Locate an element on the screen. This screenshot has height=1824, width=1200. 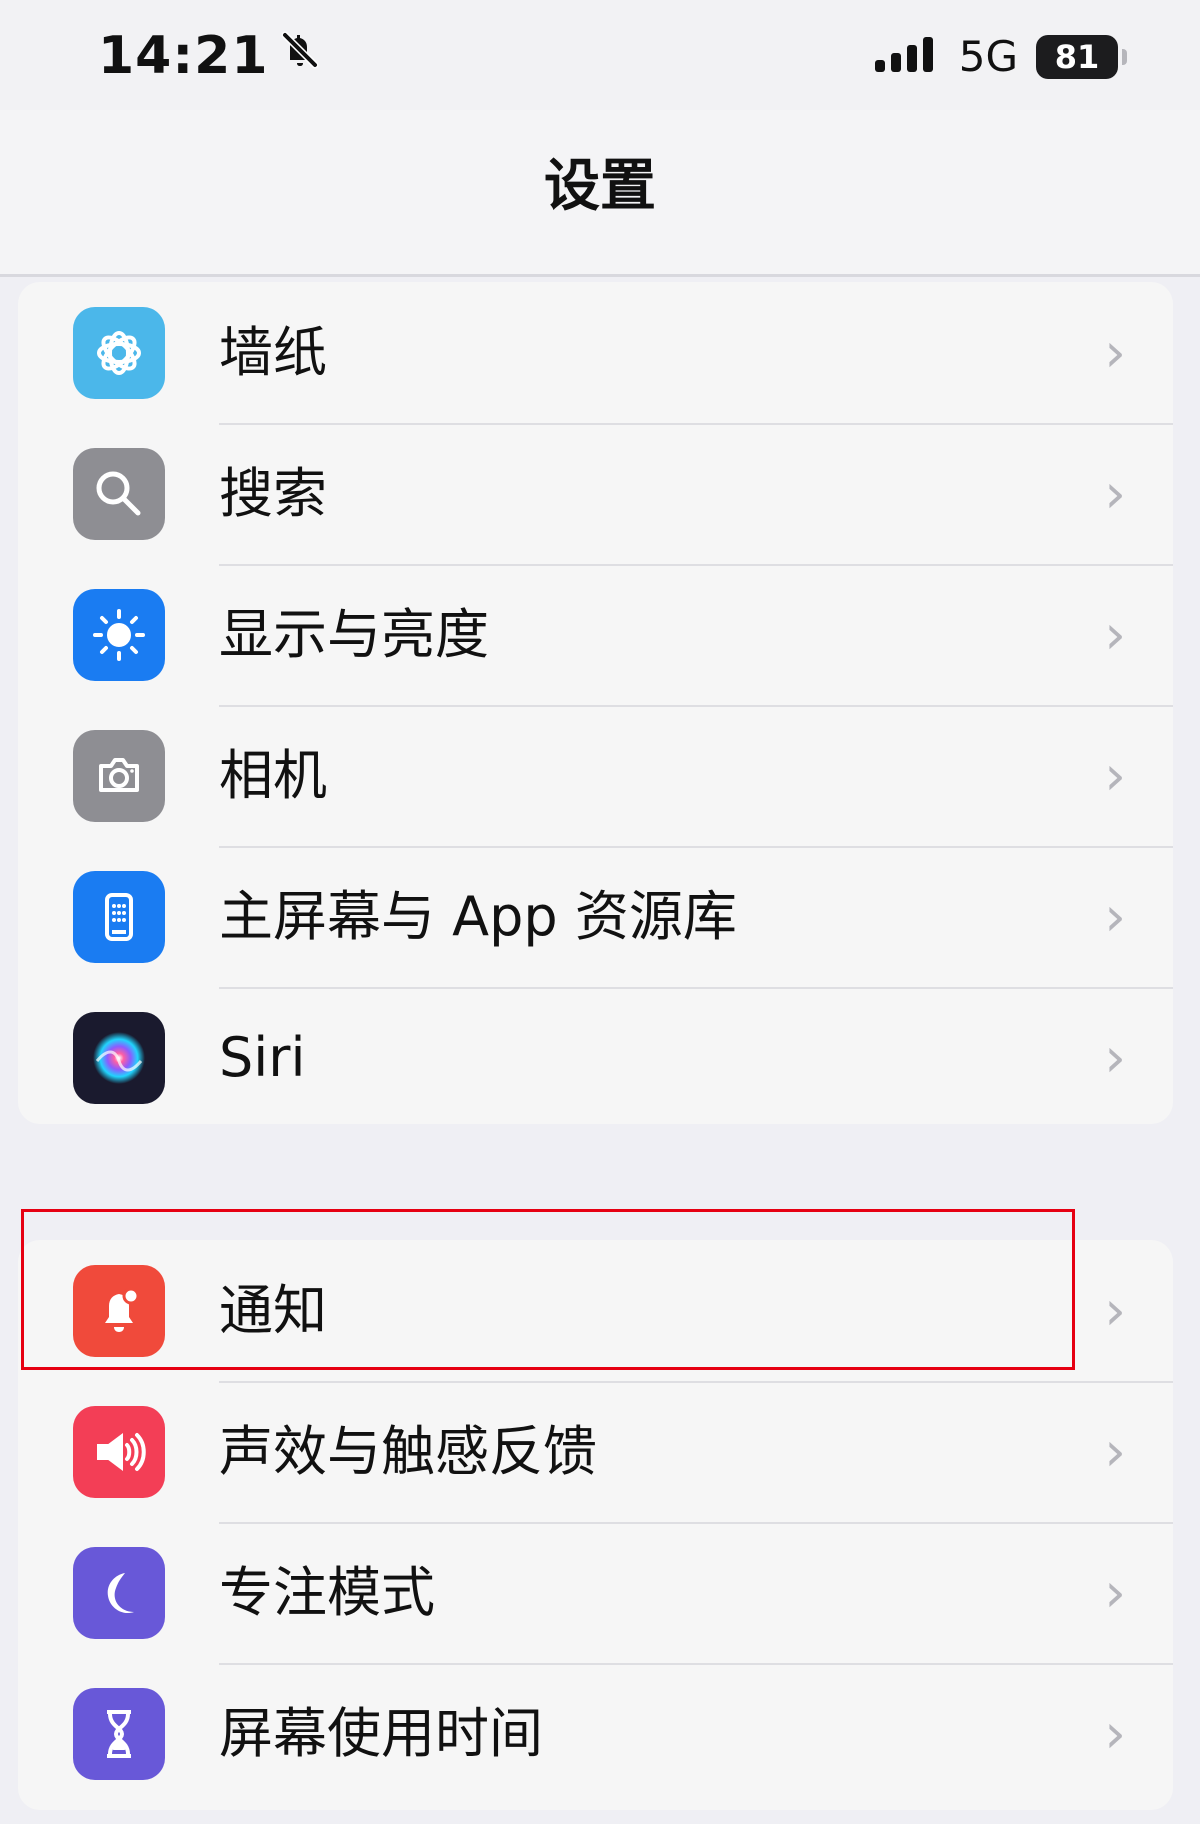
row-label-screen-time: 屏幕使用时间 is located at coordinates (381, 1733).